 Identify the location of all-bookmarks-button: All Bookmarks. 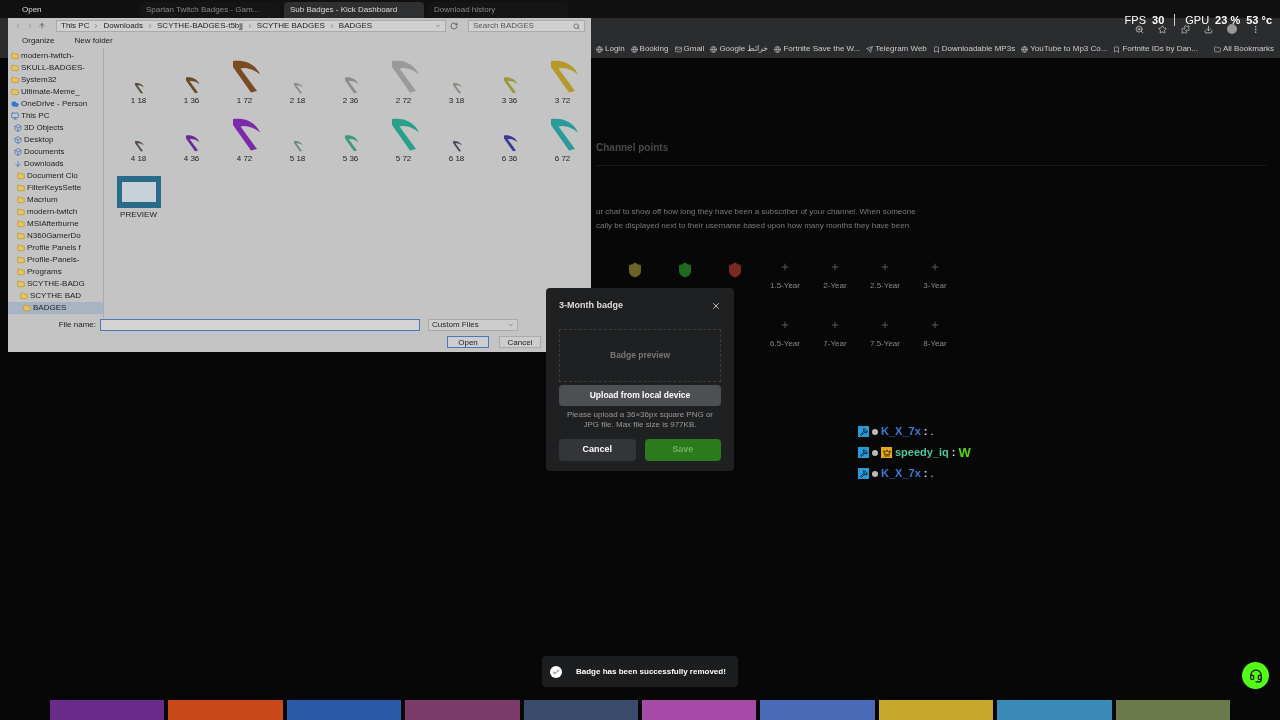
(1248, 49).